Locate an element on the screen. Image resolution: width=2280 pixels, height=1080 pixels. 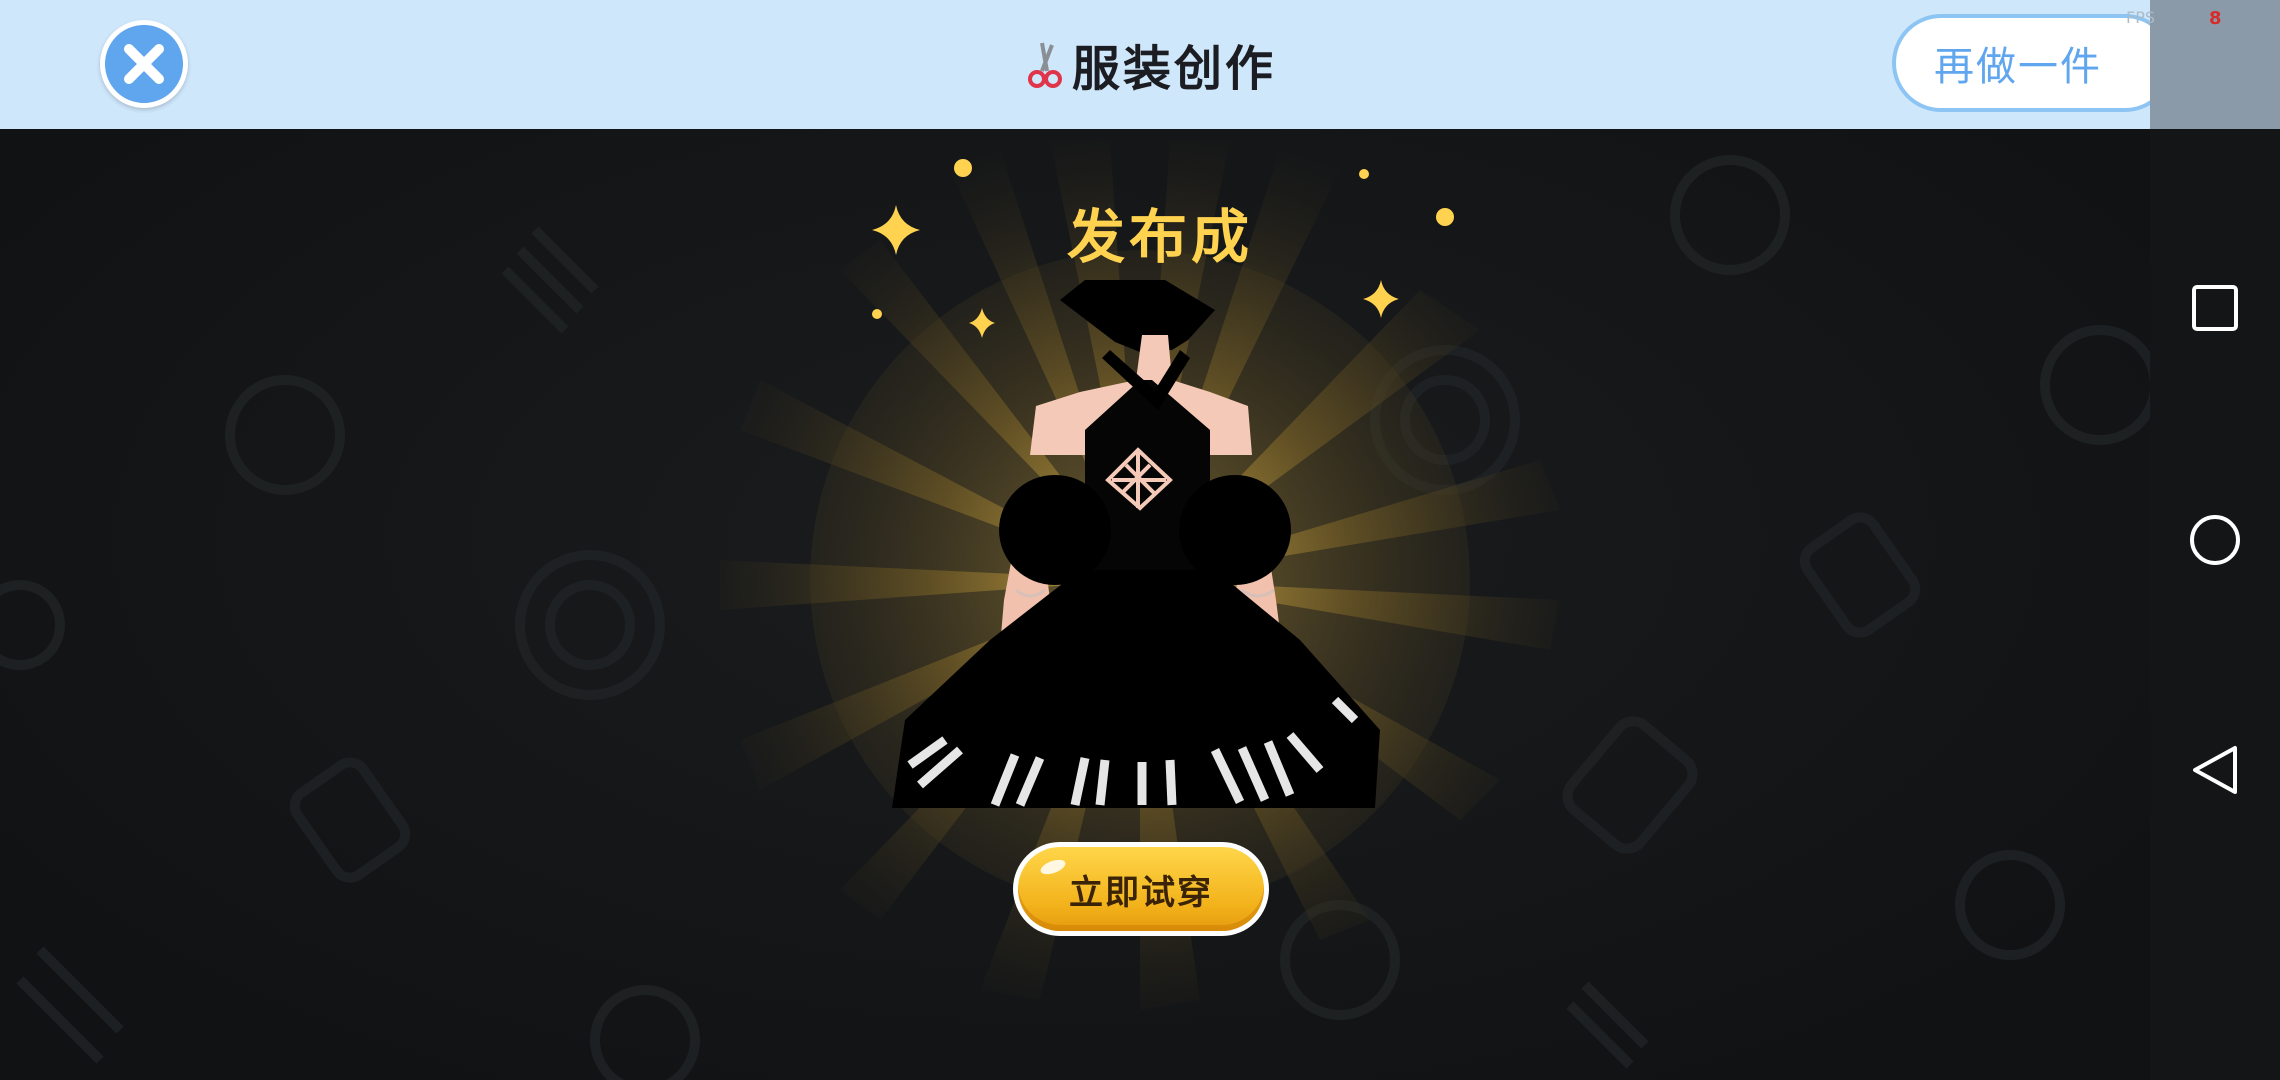
scissors-icon is located at coordinates (1045, 65).